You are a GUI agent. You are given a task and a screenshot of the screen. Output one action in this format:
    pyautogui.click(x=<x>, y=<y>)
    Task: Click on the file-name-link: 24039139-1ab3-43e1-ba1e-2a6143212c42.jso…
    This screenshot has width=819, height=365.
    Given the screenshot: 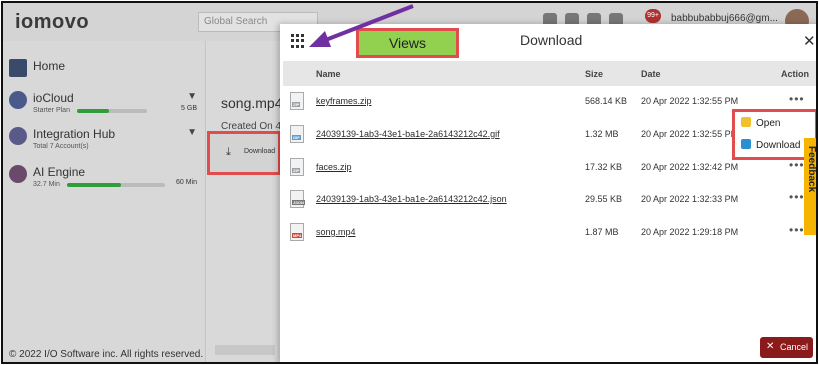 What is the action you would take?
    pyautogui.click(x=411, y=199)
    